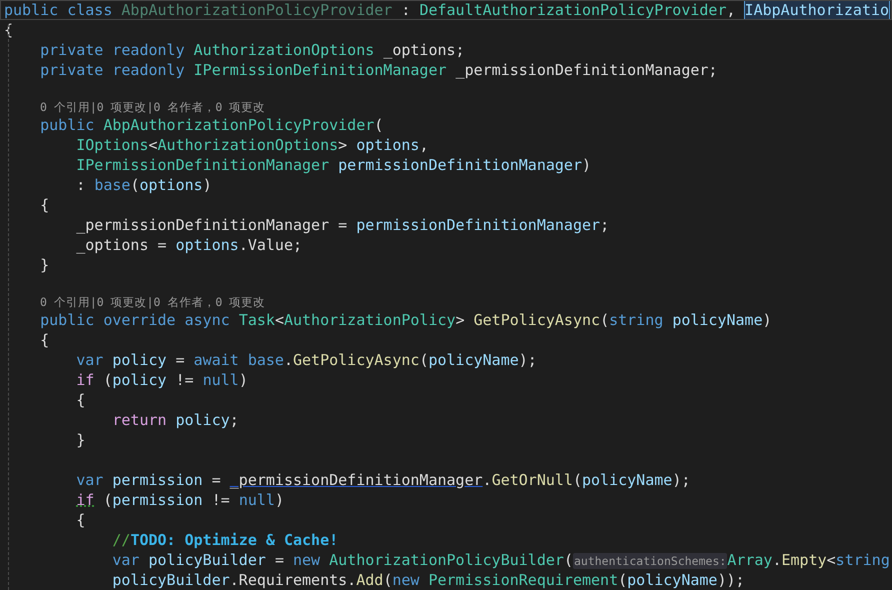 The image size is (892, 590). Describe the element at coordinates (817, 10) in the screenshot. I see `selected-text: IAbpAuthorizatio` at that location.